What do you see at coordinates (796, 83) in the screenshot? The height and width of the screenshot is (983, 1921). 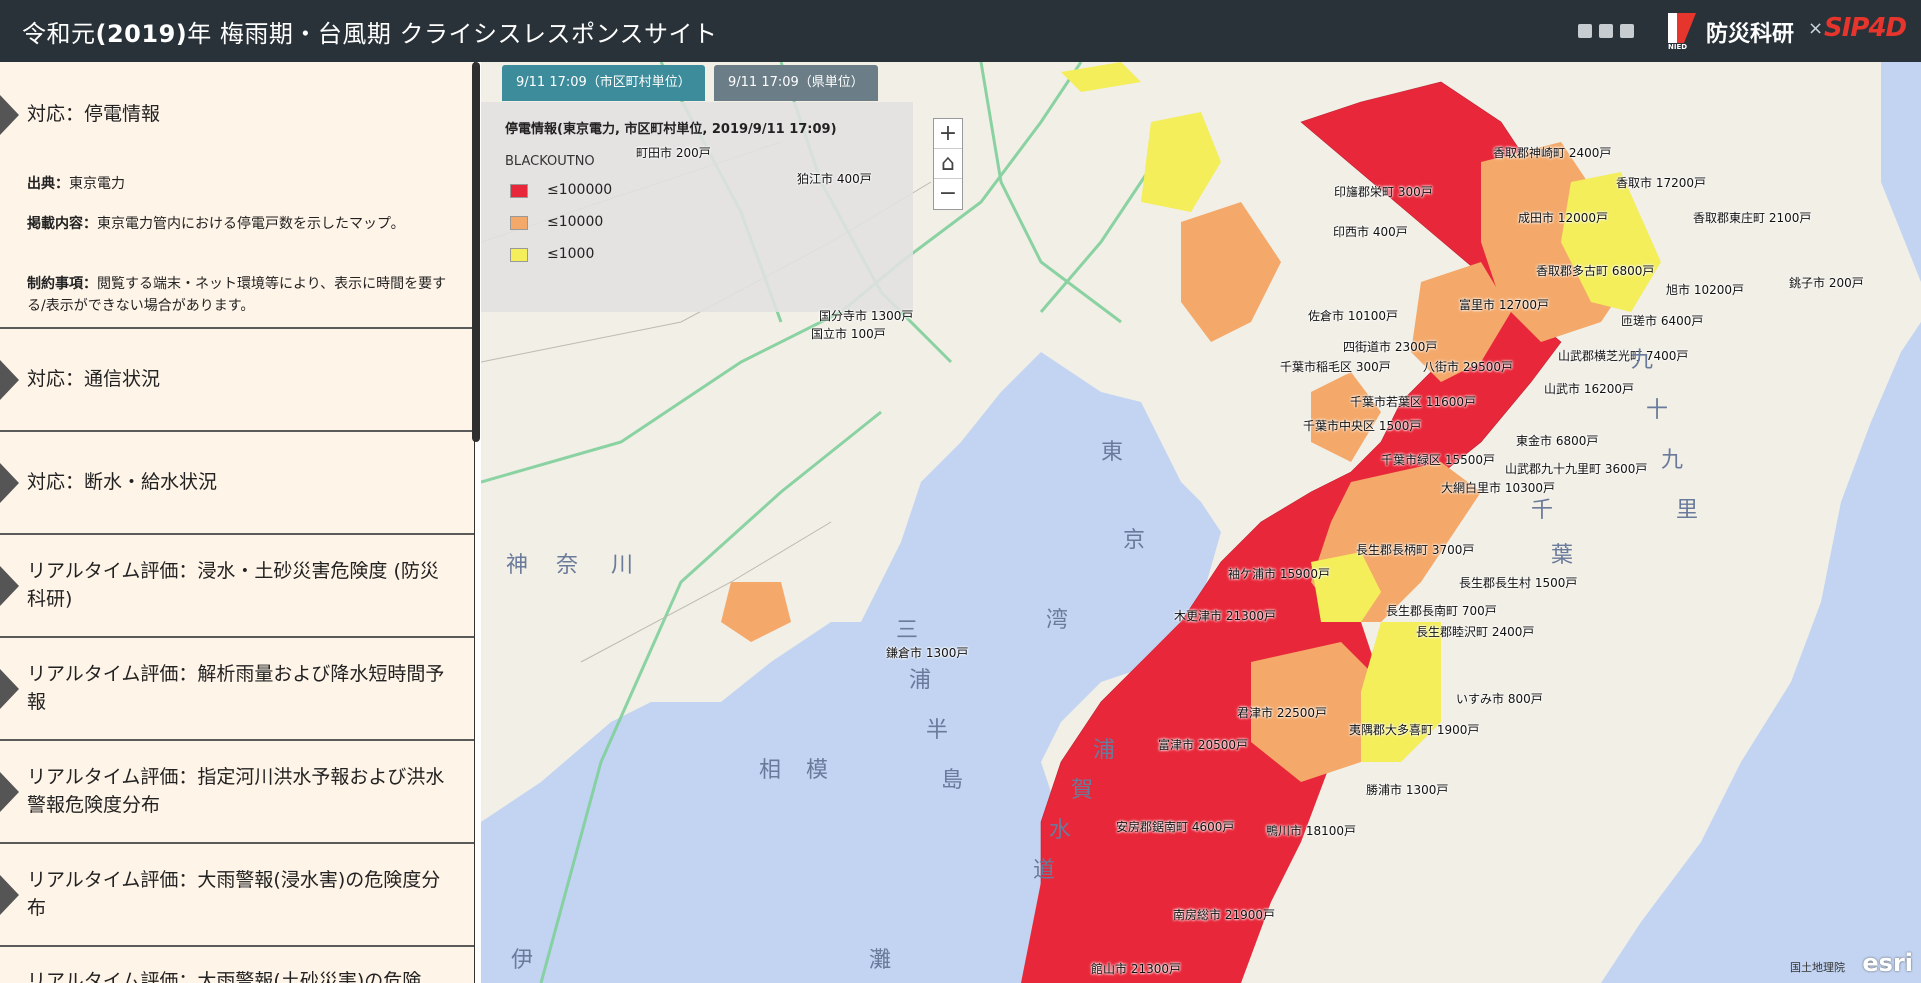 I see `tab-prefecture: 9/11 17:09（県単位）` at bounding box center [796, 83].